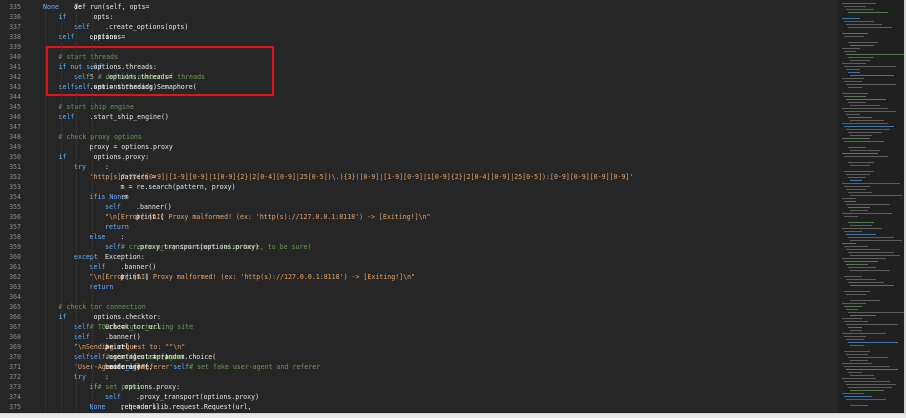 This screenshot has width=906, height=418. Describe the element at coordinates (418, 187) in the screenshot. I see `code-line: 353 m = re.search(pattern, proxy)` at that location.